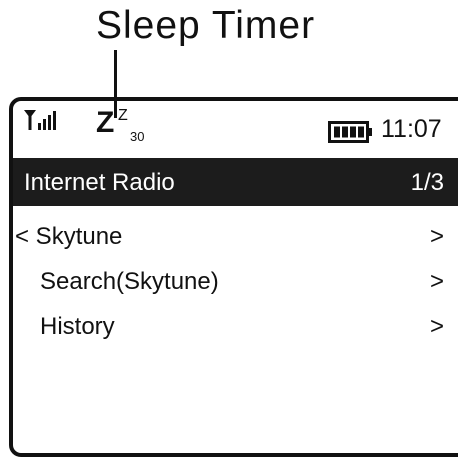 The width and height of the screenshot is (458, 457). What do you see at coordinates (427, 182) in the screenshot?
I see `page-indicator: 1/3` at bounding box center [427, 182].